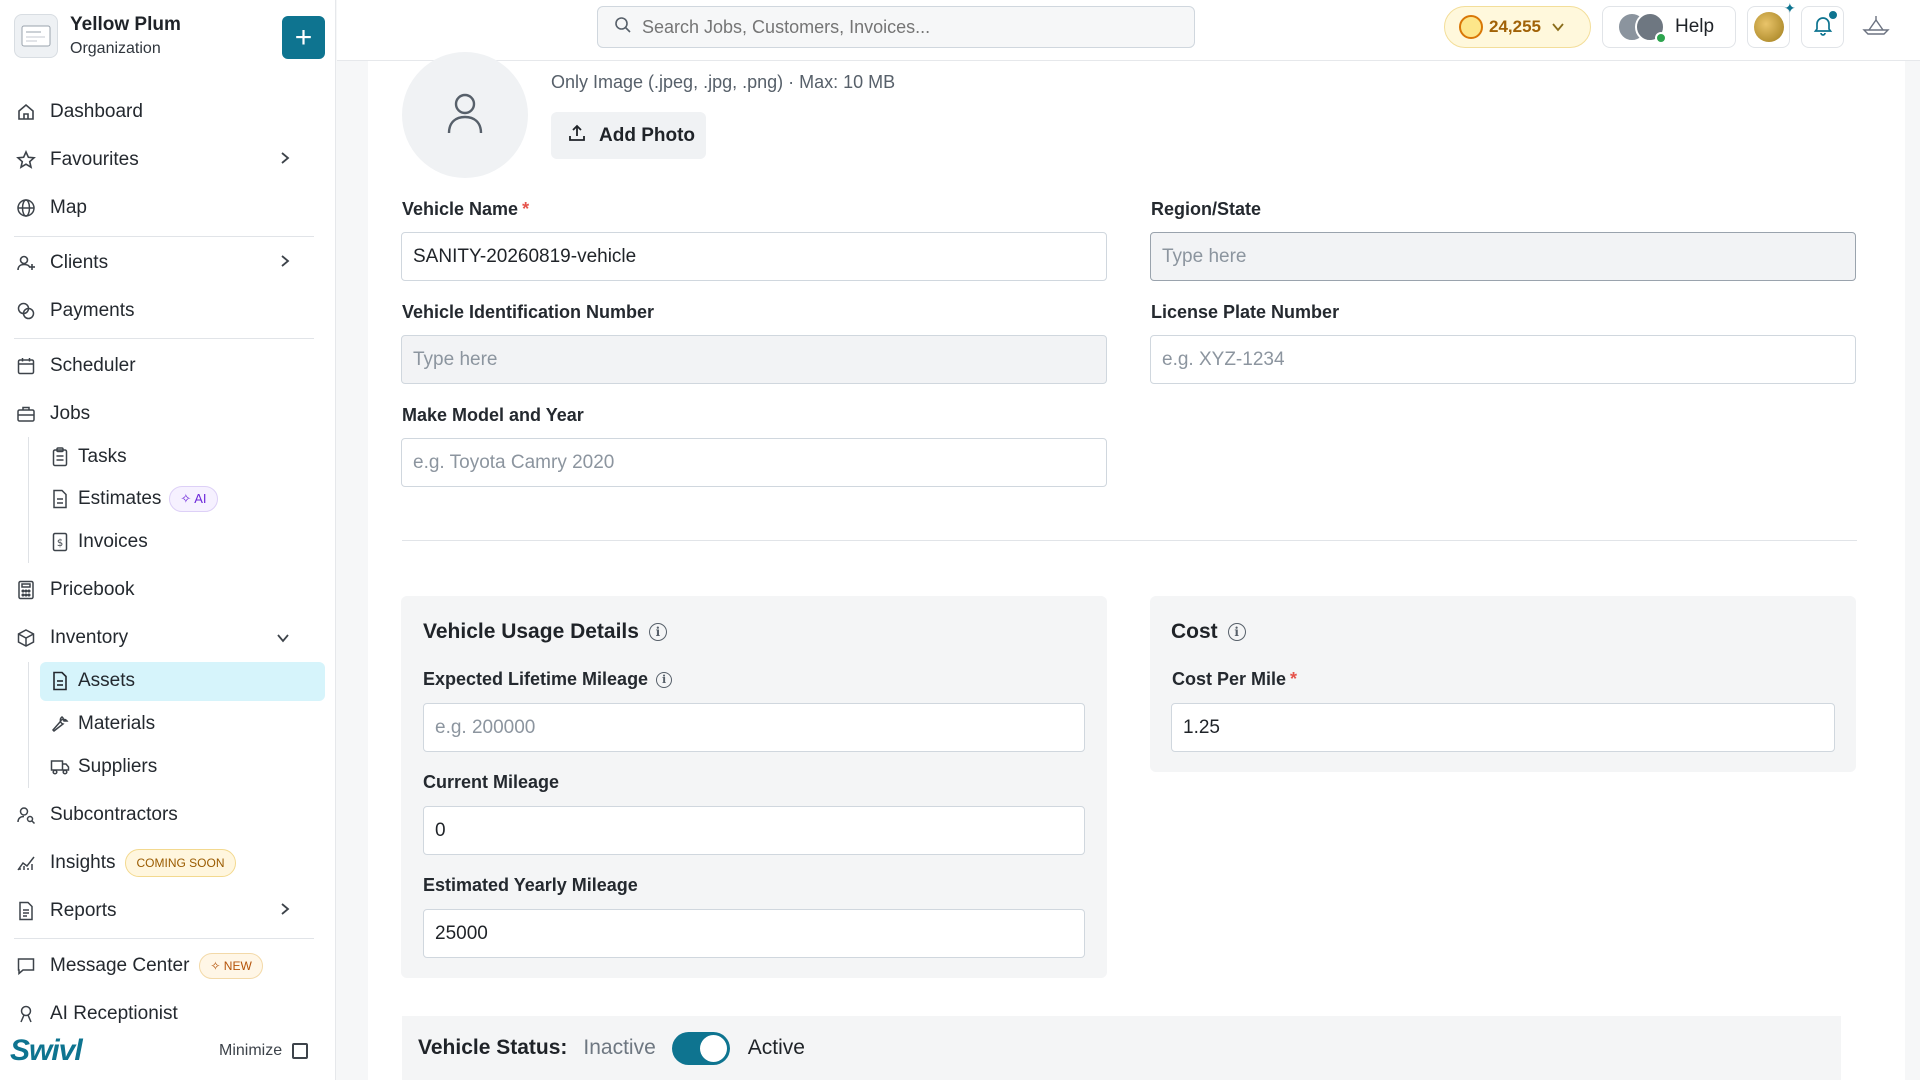 The height and width of the screenshot is (1080, 1920). I want to click on star-icon, so click(26, 160).